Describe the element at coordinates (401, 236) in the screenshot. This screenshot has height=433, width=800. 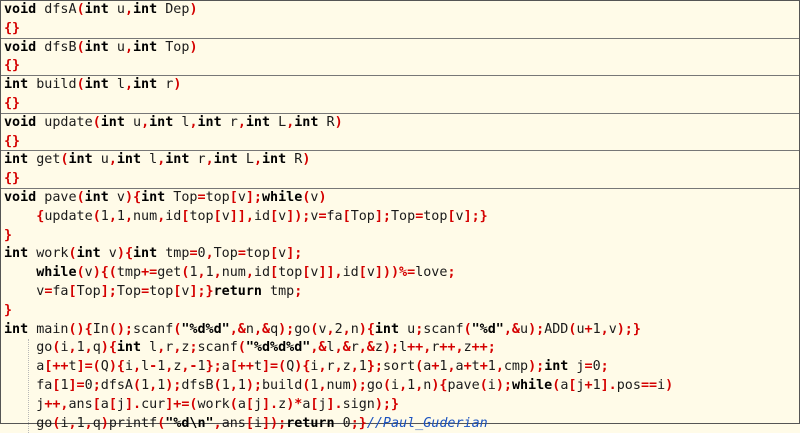
I see `code-line: }` at that location.